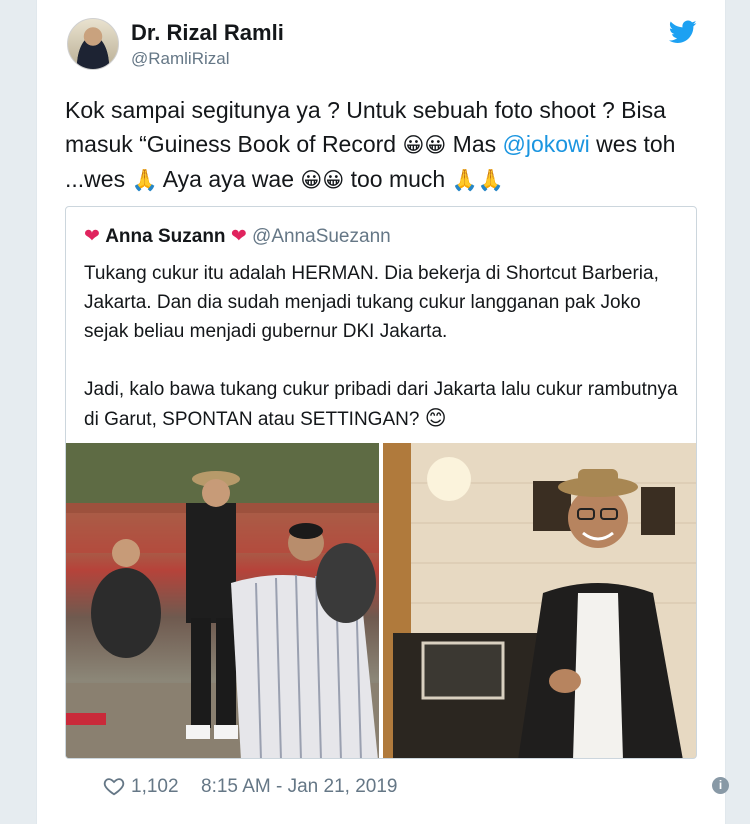 Image resolution: width=750 pixels, height=824 pixels. I want to click on tweet-text-part: too much, so click(398, 179).